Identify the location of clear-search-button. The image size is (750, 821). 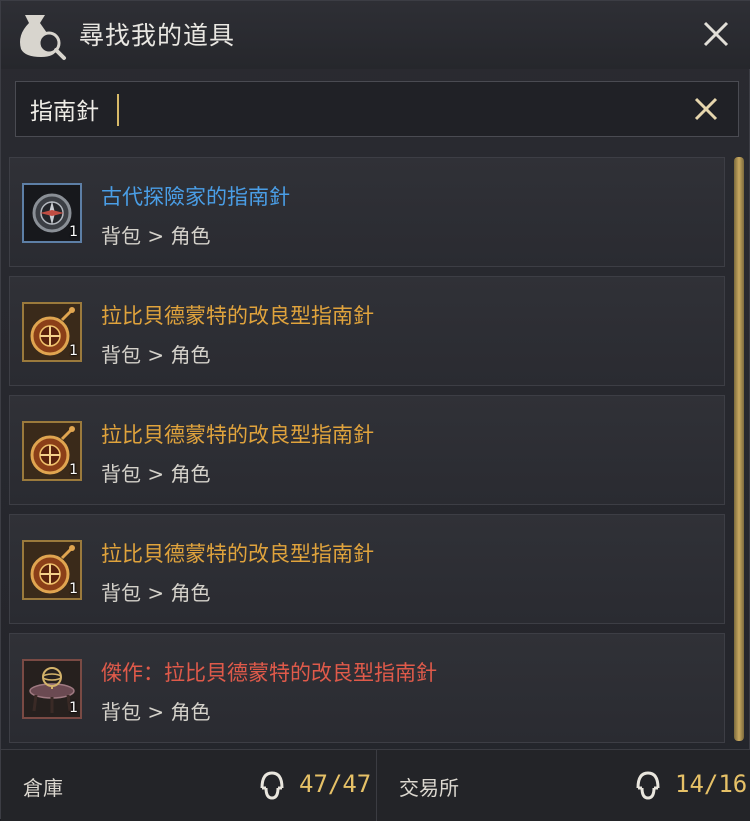
(706, 109).